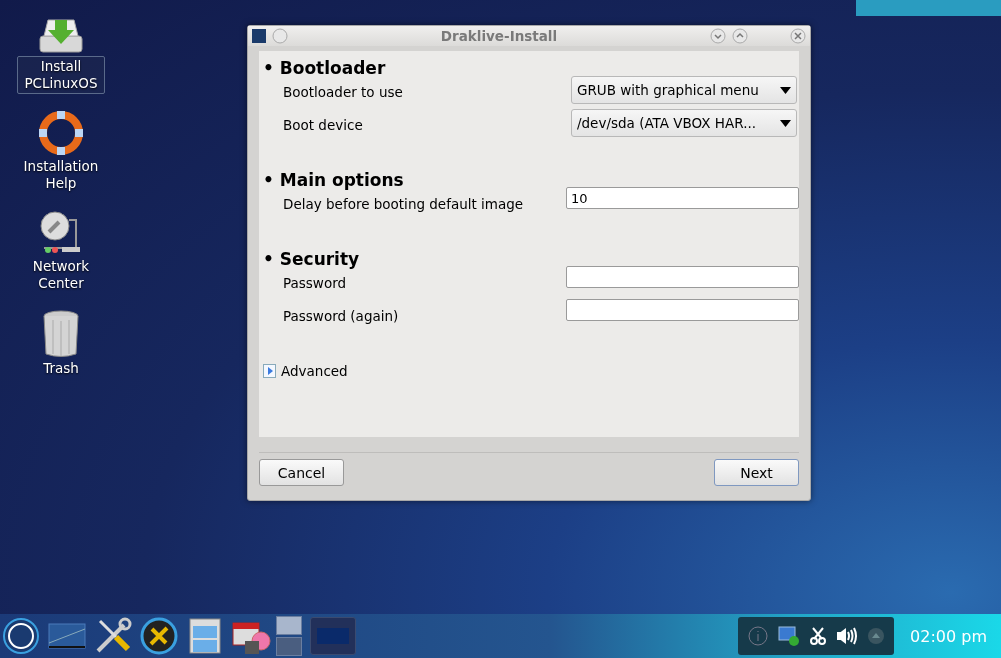 The height and width of the screenshot is (658, 1001). I want to click on field-label: Password, so click(315, 283).